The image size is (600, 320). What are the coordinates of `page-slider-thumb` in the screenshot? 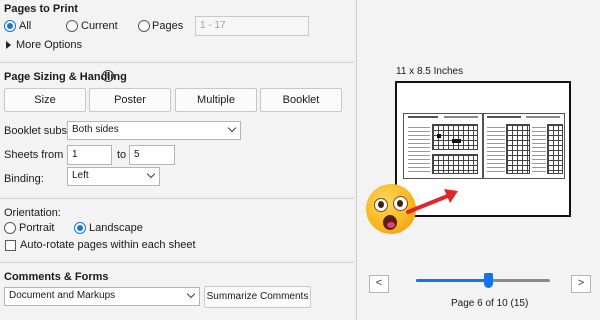 It's located at (488, 280).